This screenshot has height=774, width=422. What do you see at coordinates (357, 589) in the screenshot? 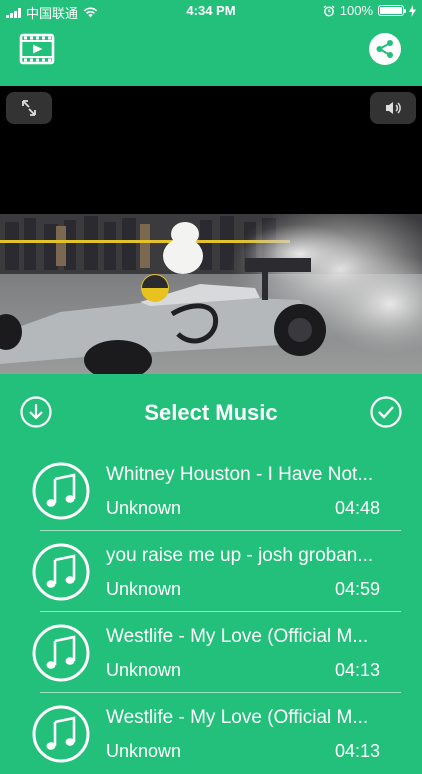
I see `song-duration: 04:59` at bounding box center [357, 589].